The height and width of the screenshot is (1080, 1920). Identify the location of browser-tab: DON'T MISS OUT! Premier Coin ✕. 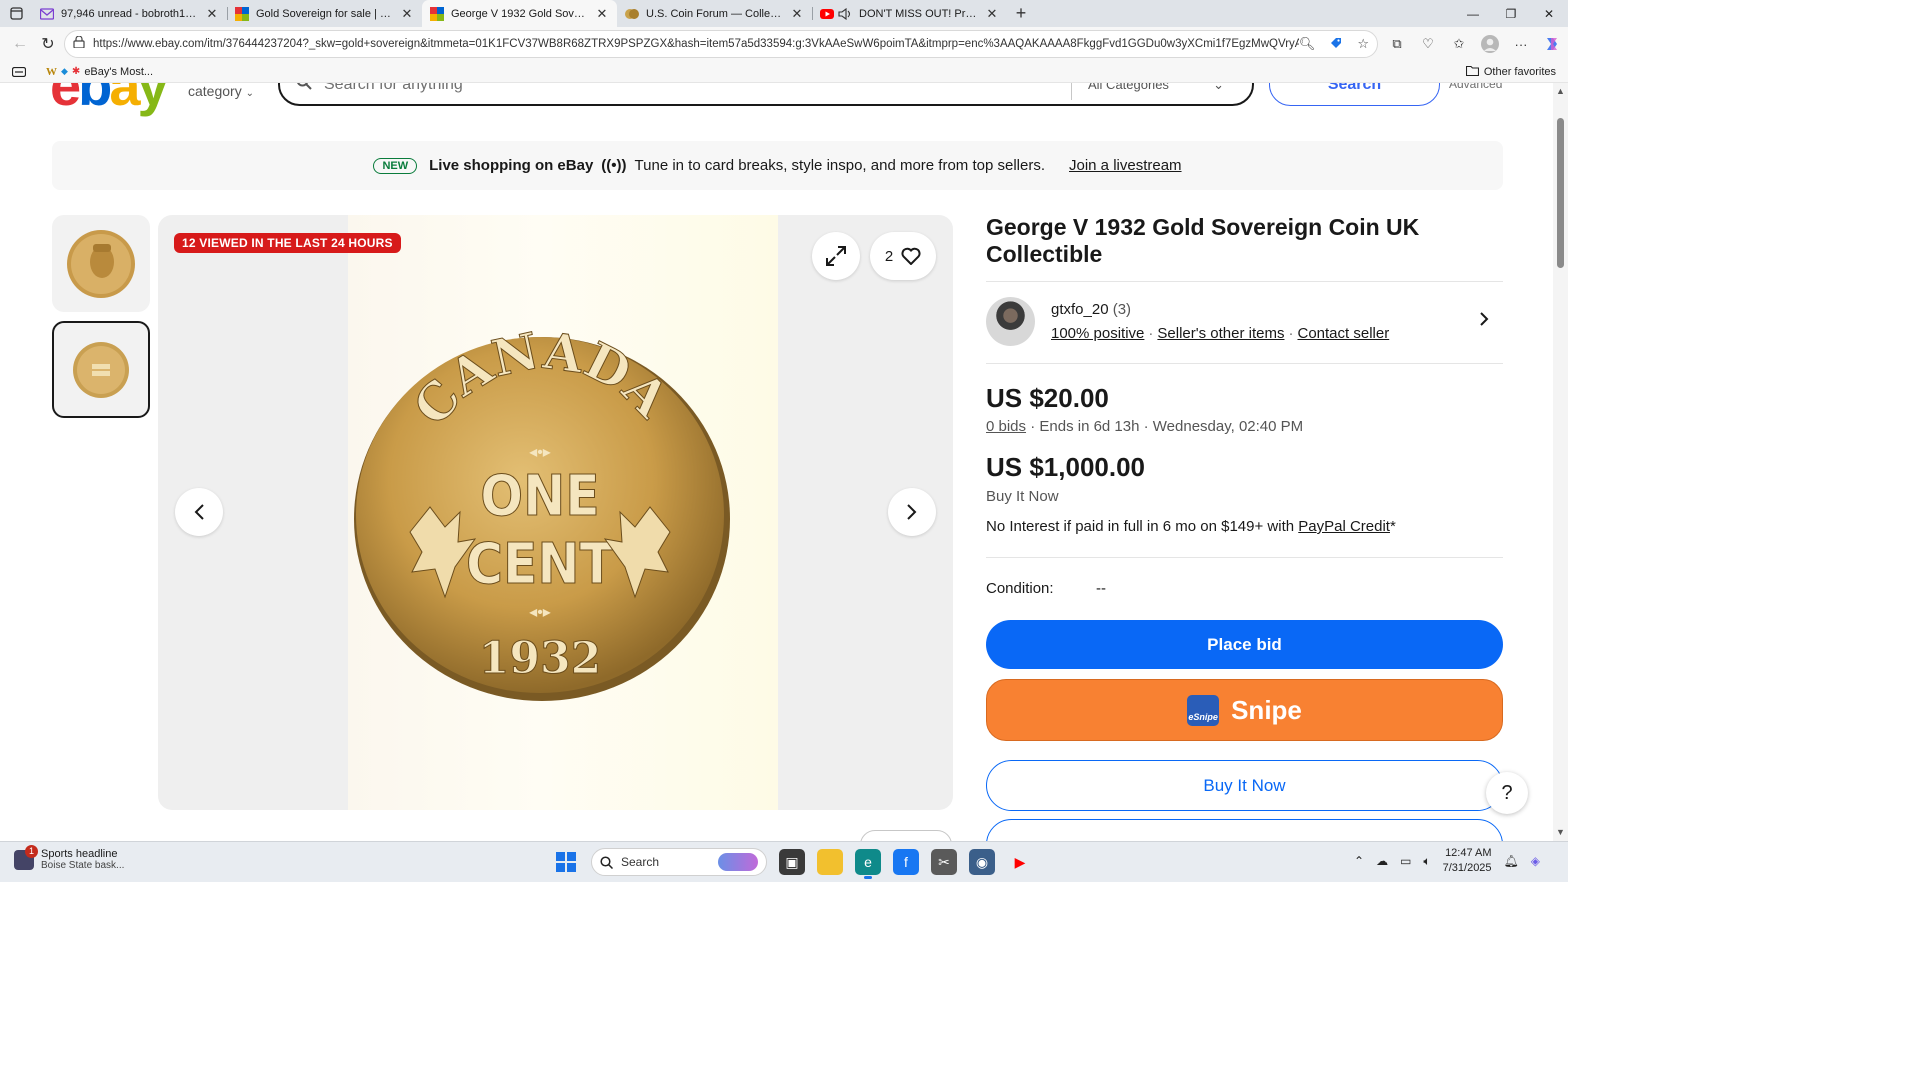
(909, 13).